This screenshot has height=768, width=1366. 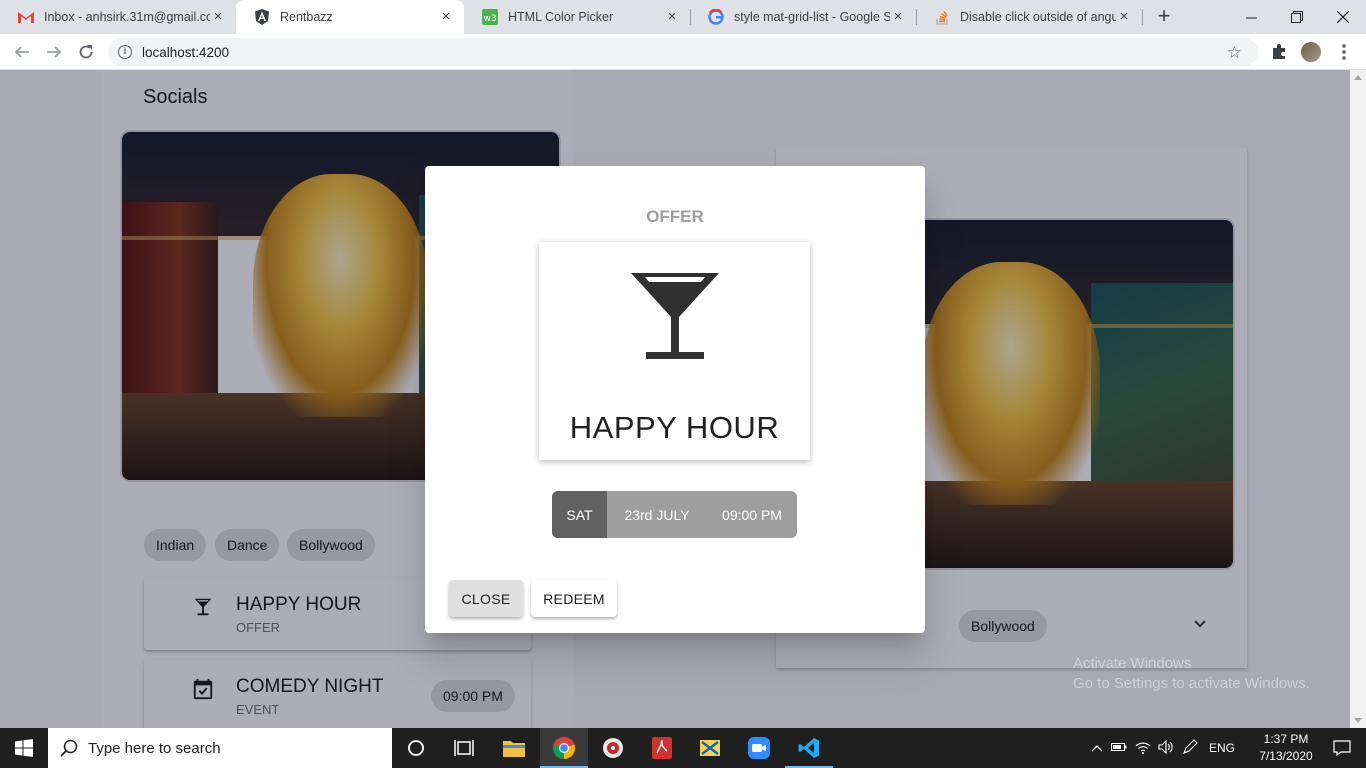 I want to click on vscode-button, so click(x=809, y=748).